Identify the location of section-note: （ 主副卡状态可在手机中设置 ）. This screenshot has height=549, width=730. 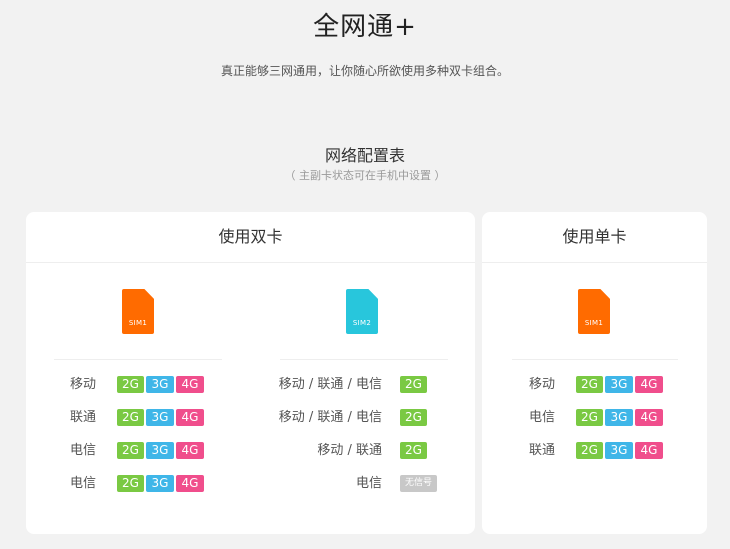
(365, 175).